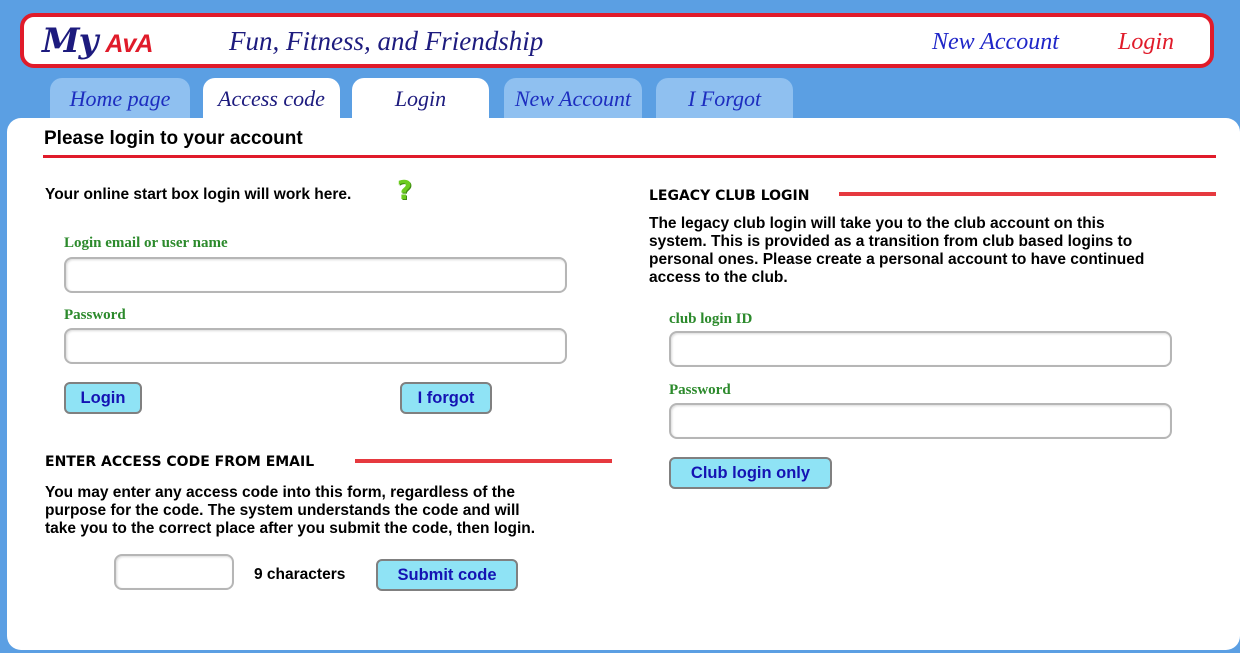 The image size is (1240, 653). Describe the element at coordinates (315, 346) in the screenshot. I see `password-field` at that location.